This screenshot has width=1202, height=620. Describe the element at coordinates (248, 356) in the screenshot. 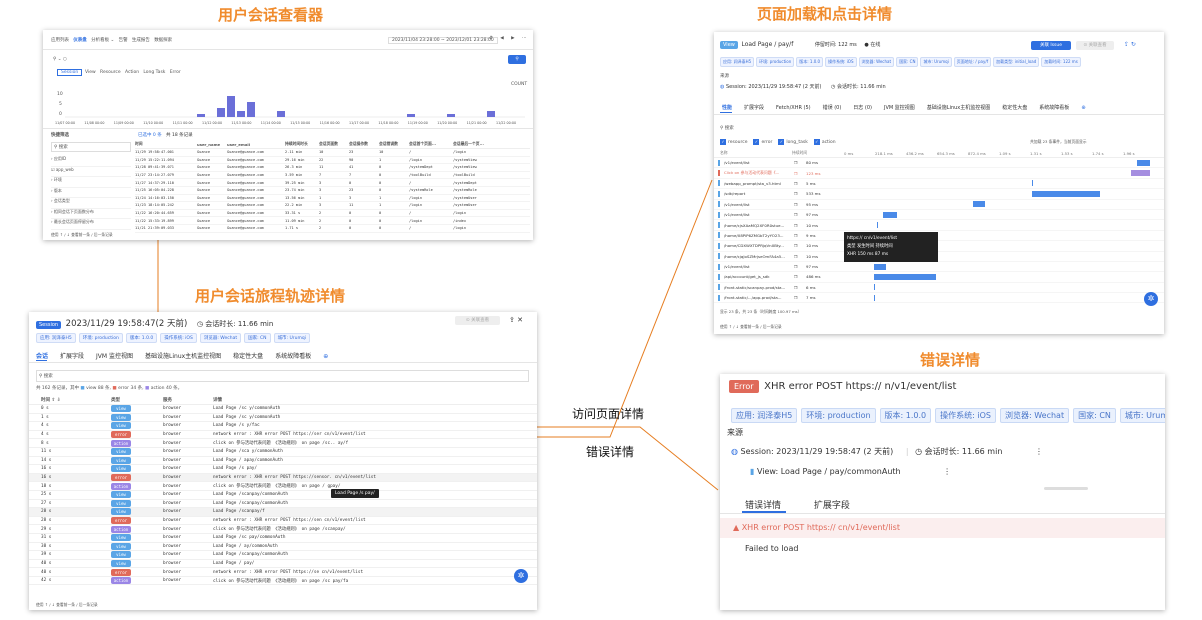

I see `journey-tab: 稳定性大盘` at that location.